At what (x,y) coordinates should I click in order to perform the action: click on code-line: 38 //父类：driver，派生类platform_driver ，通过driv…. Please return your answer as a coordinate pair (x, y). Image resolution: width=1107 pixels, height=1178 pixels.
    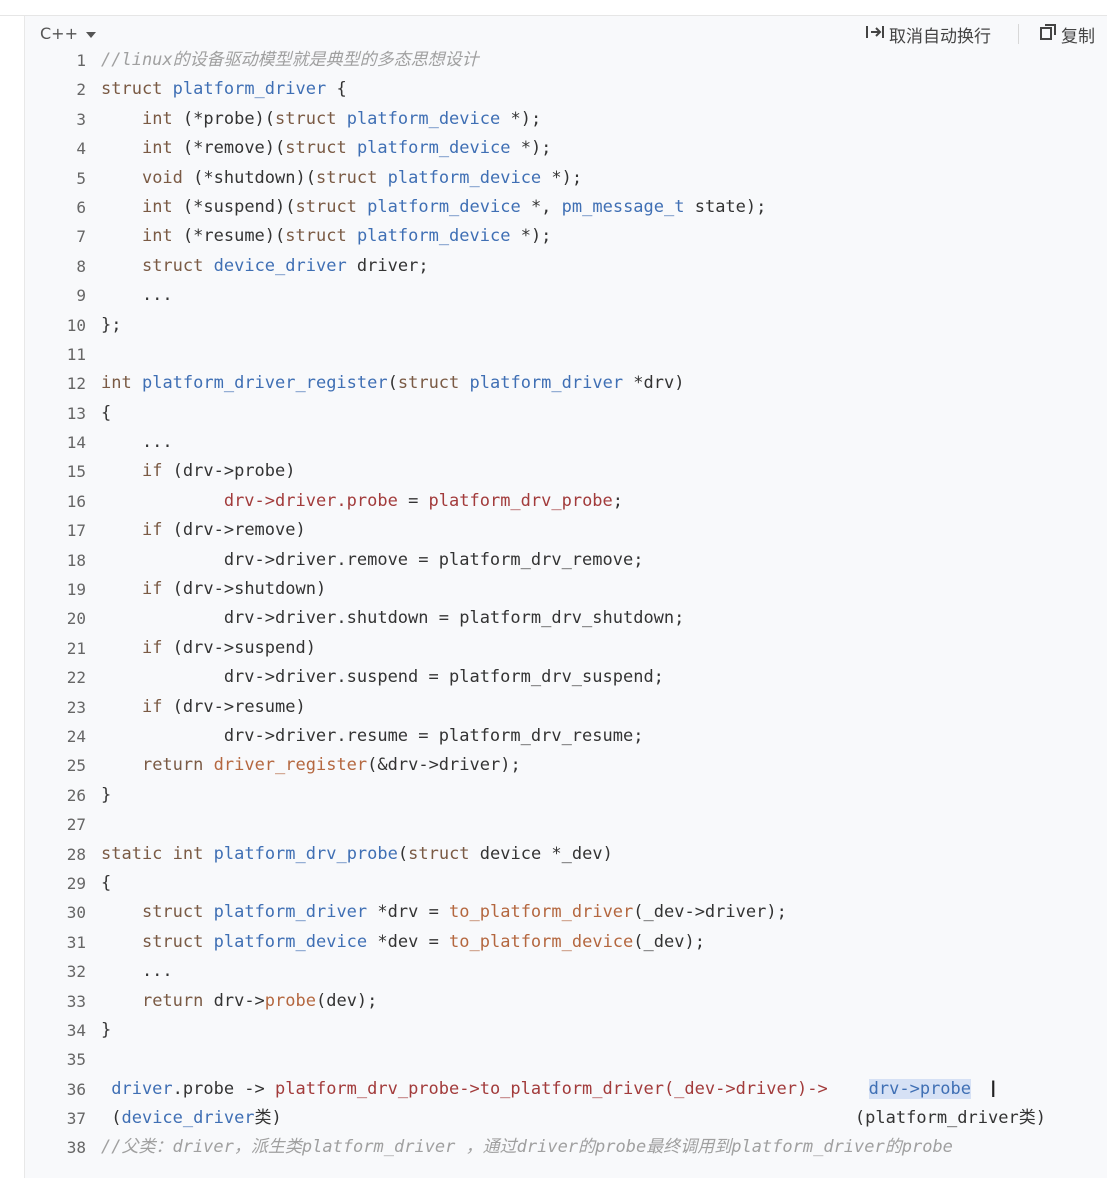
    Looking at the image, I should click on (566, 1147).